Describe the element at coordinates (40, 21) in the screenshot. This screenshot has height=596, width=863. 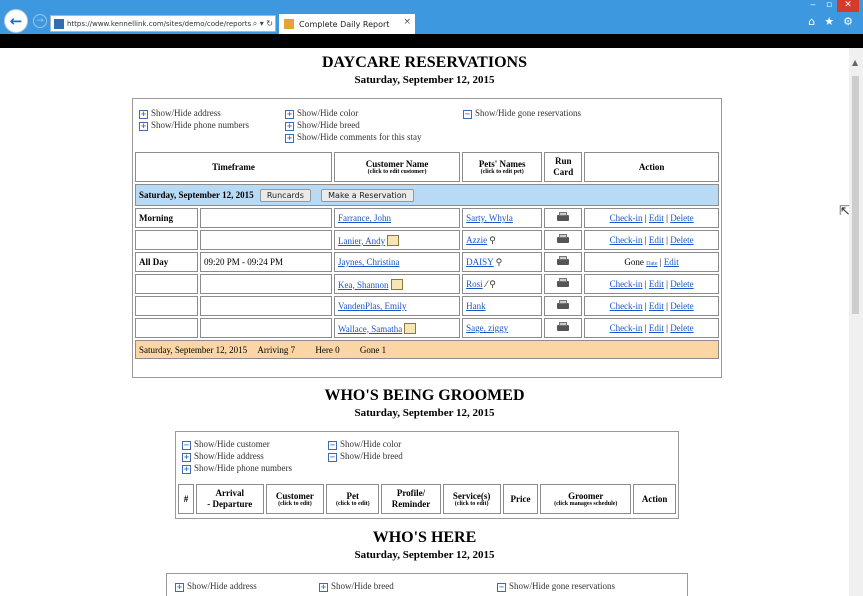
I see `forward-arrow-icon: →` at that location.